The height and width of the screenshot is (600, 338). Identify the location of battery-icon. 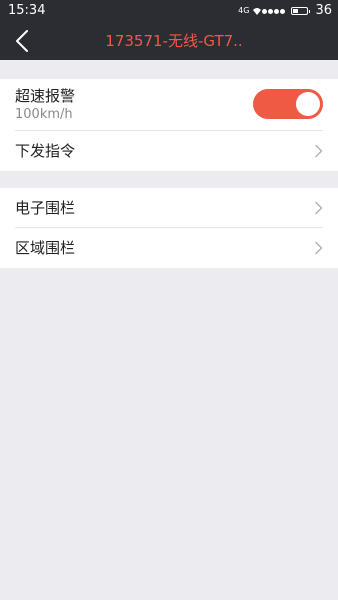
(301, 11).